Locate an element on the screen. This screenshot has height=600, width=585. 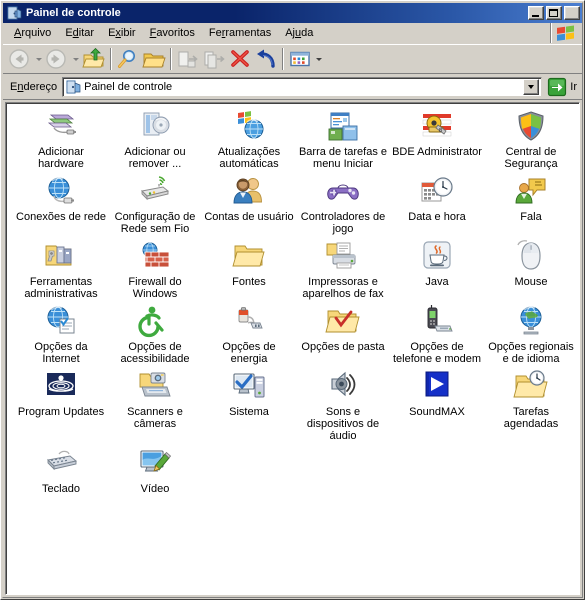
power-options-icon is located at coordinates (249, 321).